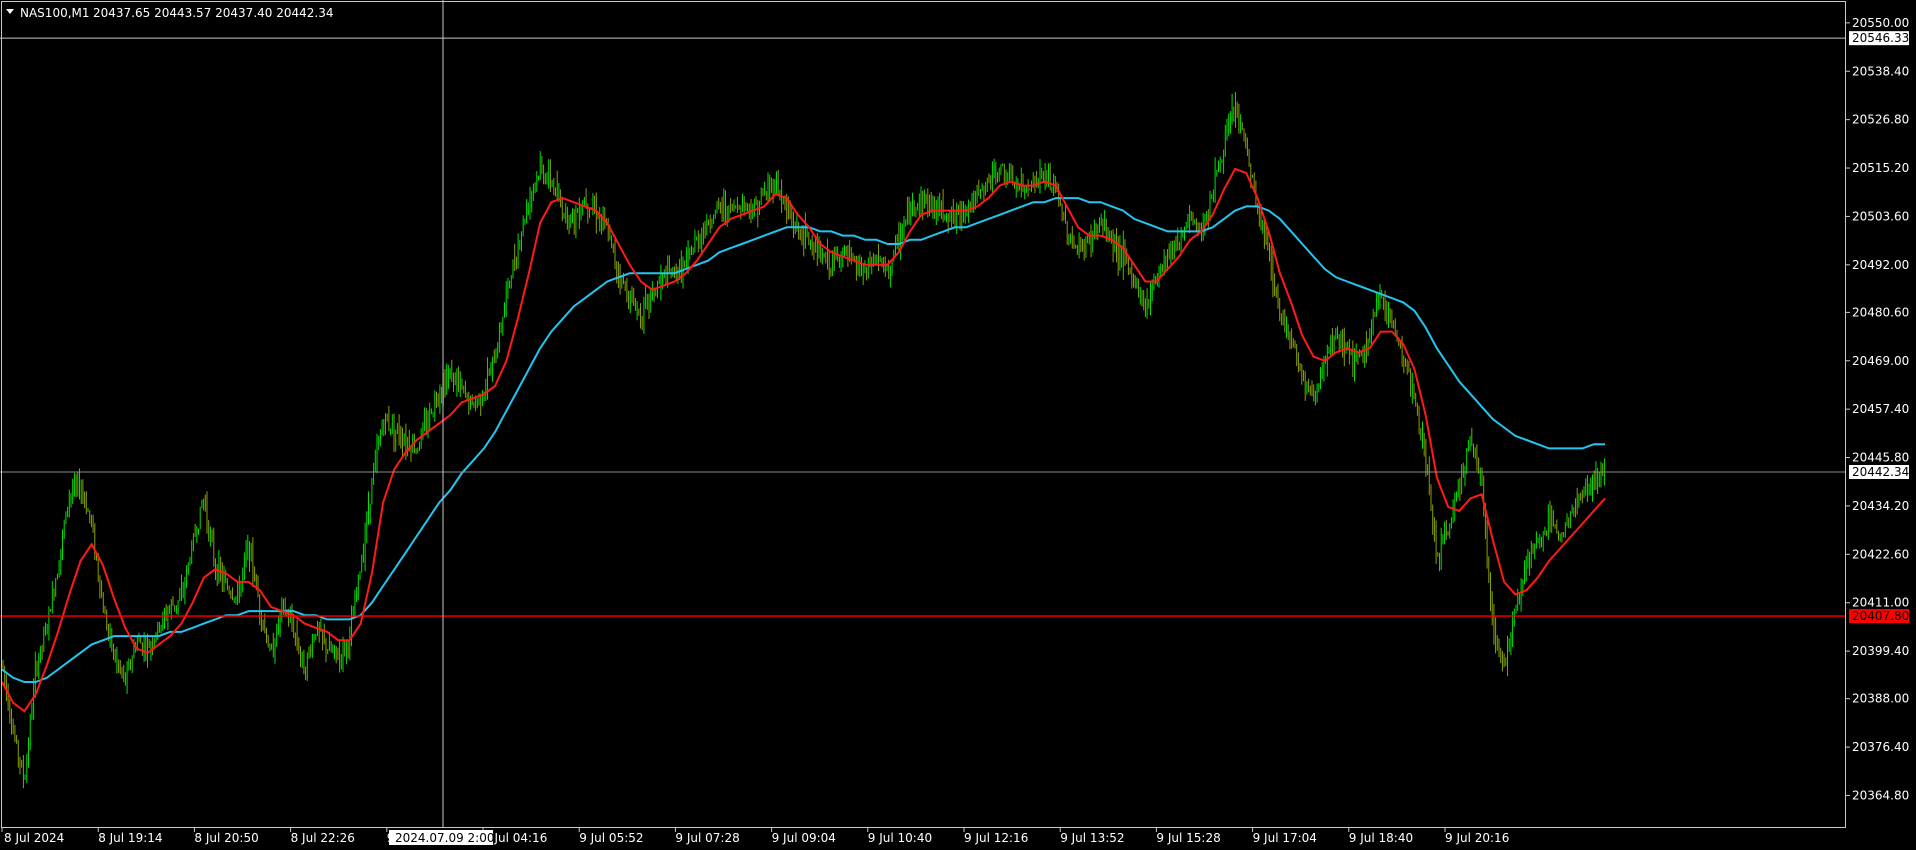 Image resolution: width=1916 pixels, height=850 pixels. What do you see at coordinates (1880, 699) in the screenshot?
I see `y-tick-label: 20388.00` at bounding box center [1880, 699].